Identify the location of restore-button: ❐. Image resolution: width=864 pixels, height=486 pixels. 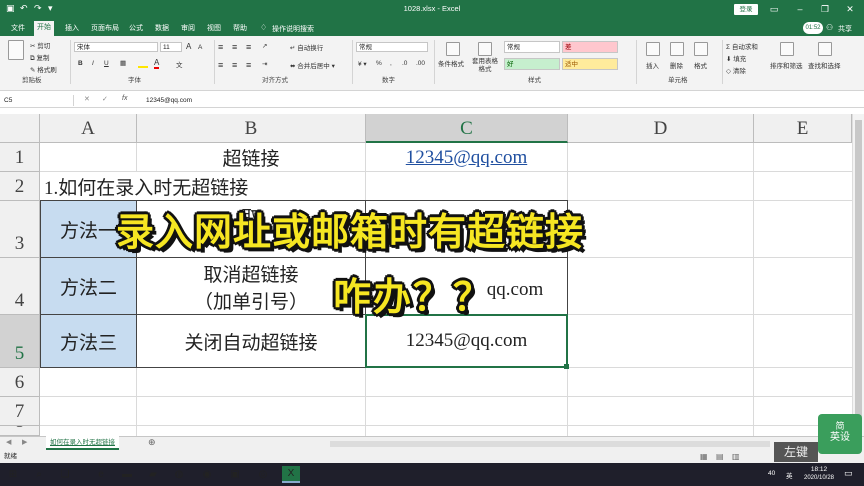
(825, 9).